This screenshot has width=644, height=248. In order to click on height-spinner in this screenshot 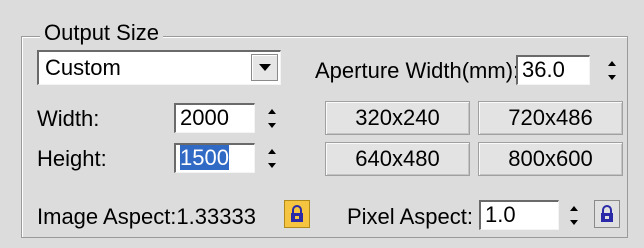, I will do `click(272, 158)`.